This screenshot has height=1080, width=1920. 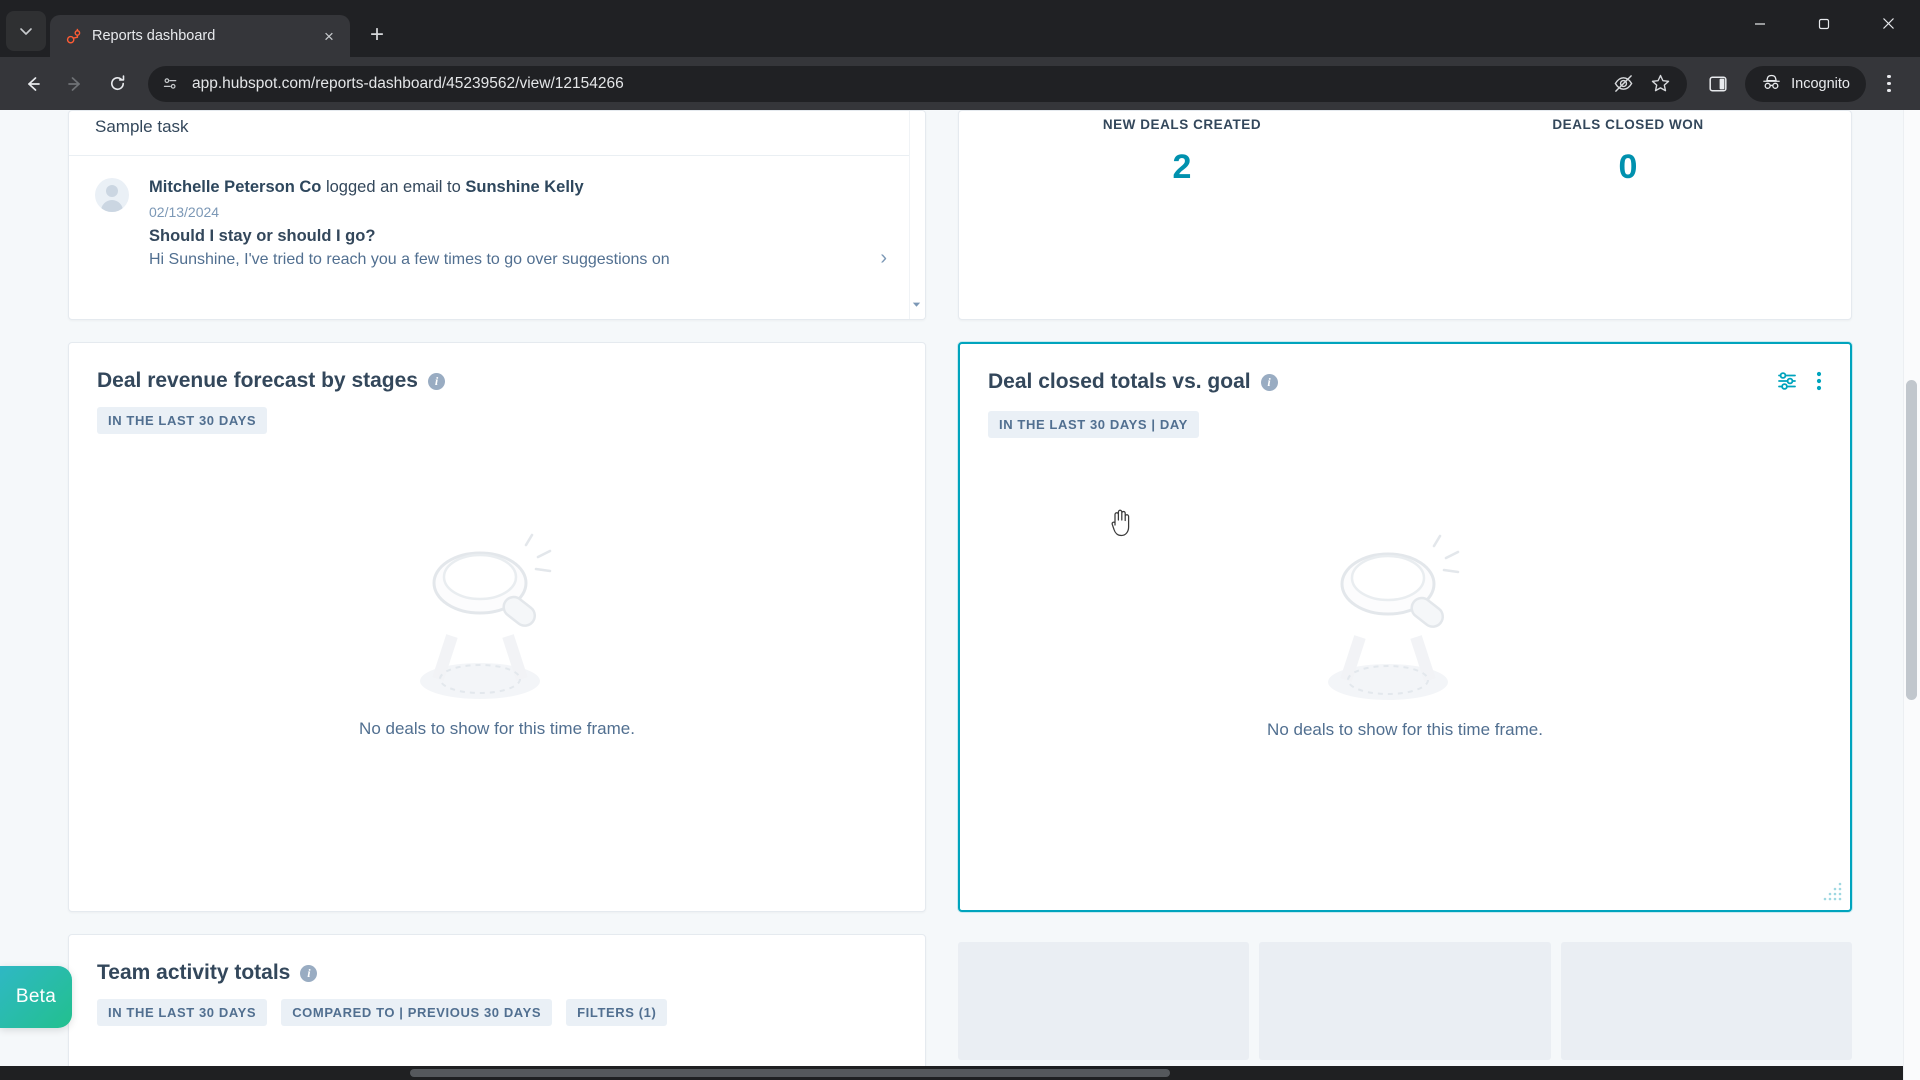 What do you see at coordinates (497, 420) in the screenshot?
I see `card-filter-chips: IN THE LAST 30 DAYS` at bounding box center [497, 420].